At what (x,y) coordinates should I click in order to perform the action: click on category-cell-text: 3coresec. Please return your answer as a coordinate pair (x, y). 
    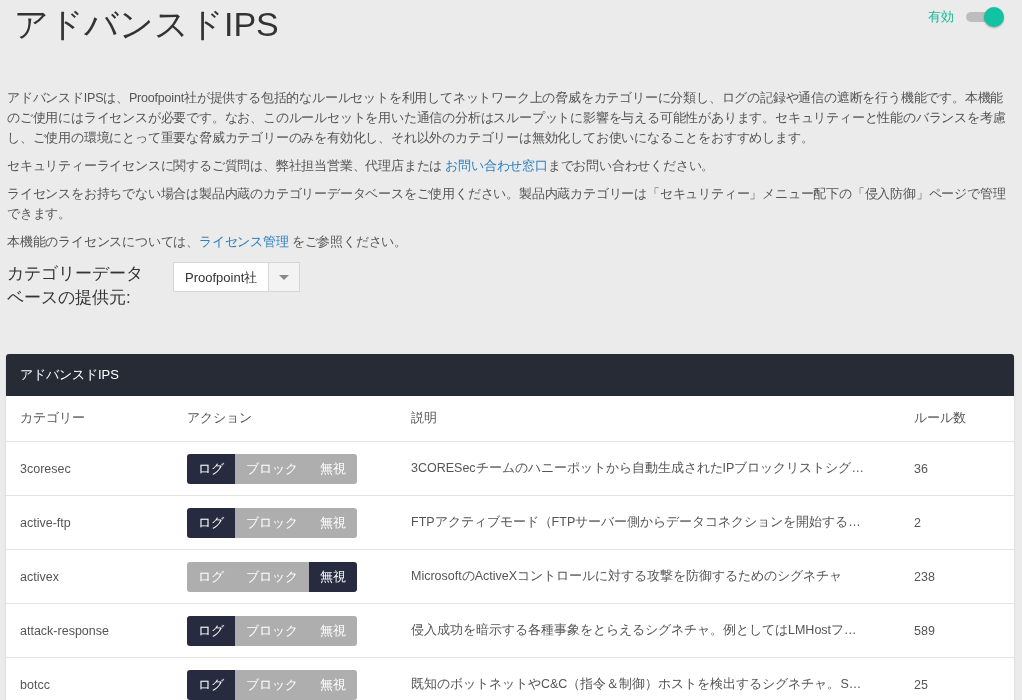
    Looking at the image, I should click on (45, 468).